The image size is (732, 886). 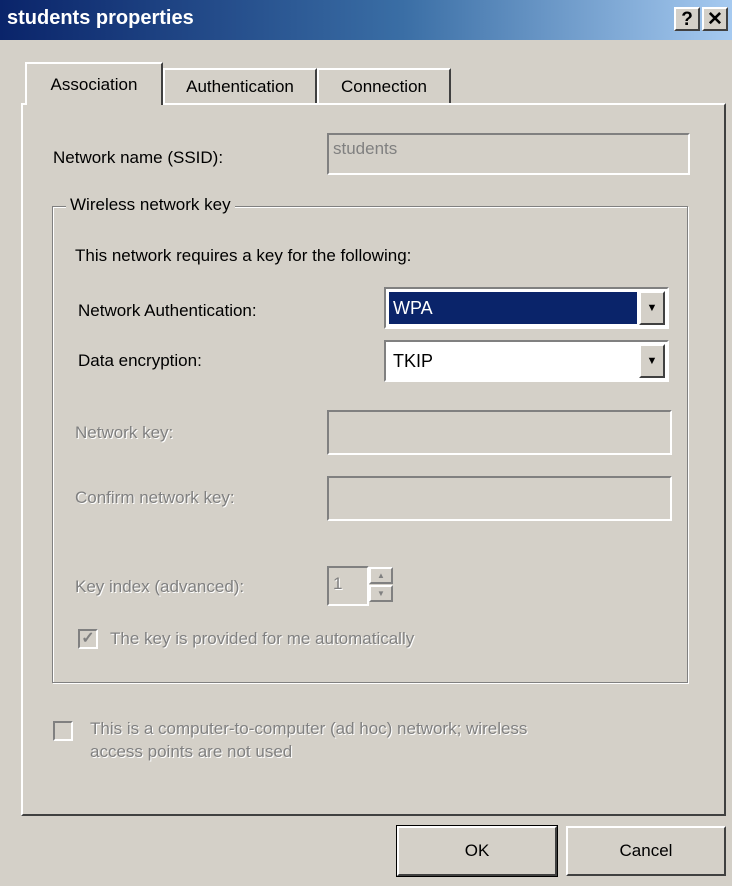 I want to click on ok-button: OK, so click(x=477, y=851).